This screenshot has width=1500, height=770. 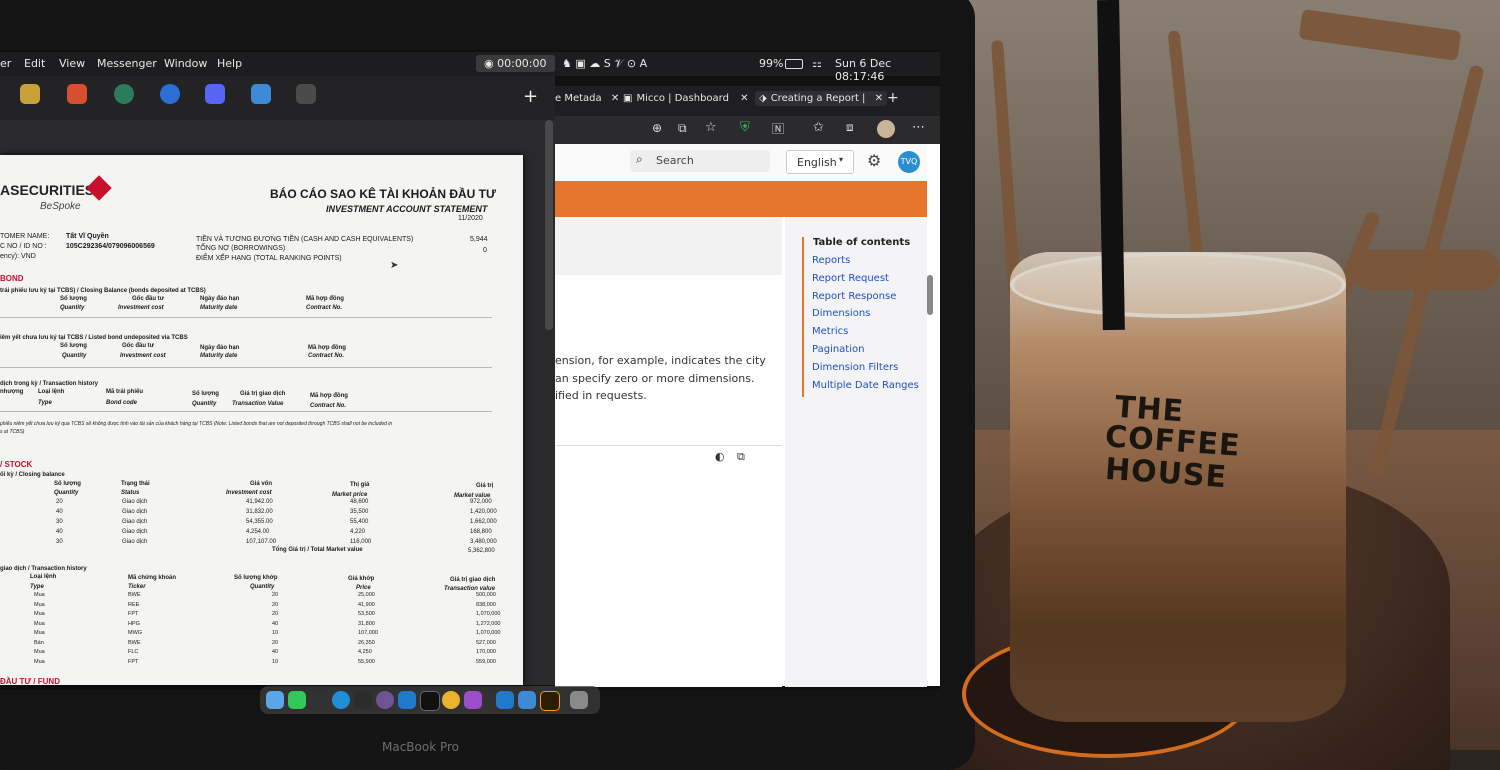 What do you see at coordinates (366, 623) in the screenshot?
I see `table-cell: 31,800` at bounding box center [366, 623].